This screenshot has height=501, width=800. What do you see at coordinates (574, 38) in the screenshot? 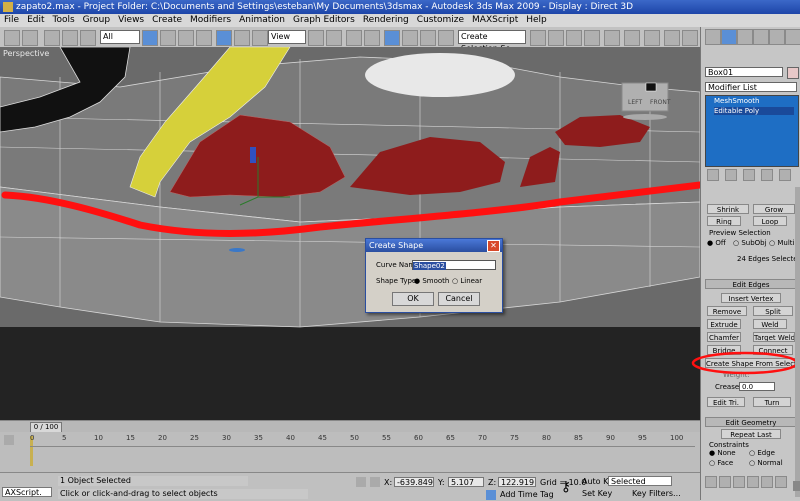
I see `curve-editor-icon` at bounding box center [574, 38].